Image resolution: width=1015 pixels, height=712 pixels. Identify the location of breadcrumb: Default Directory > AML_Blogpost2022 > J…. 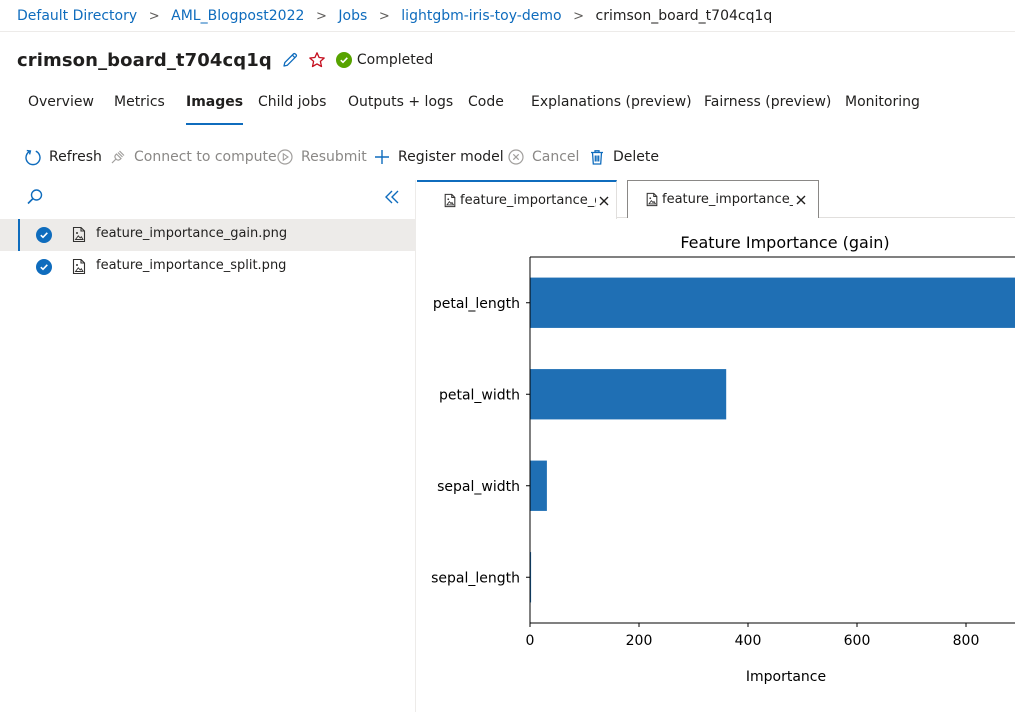
(394, 16).